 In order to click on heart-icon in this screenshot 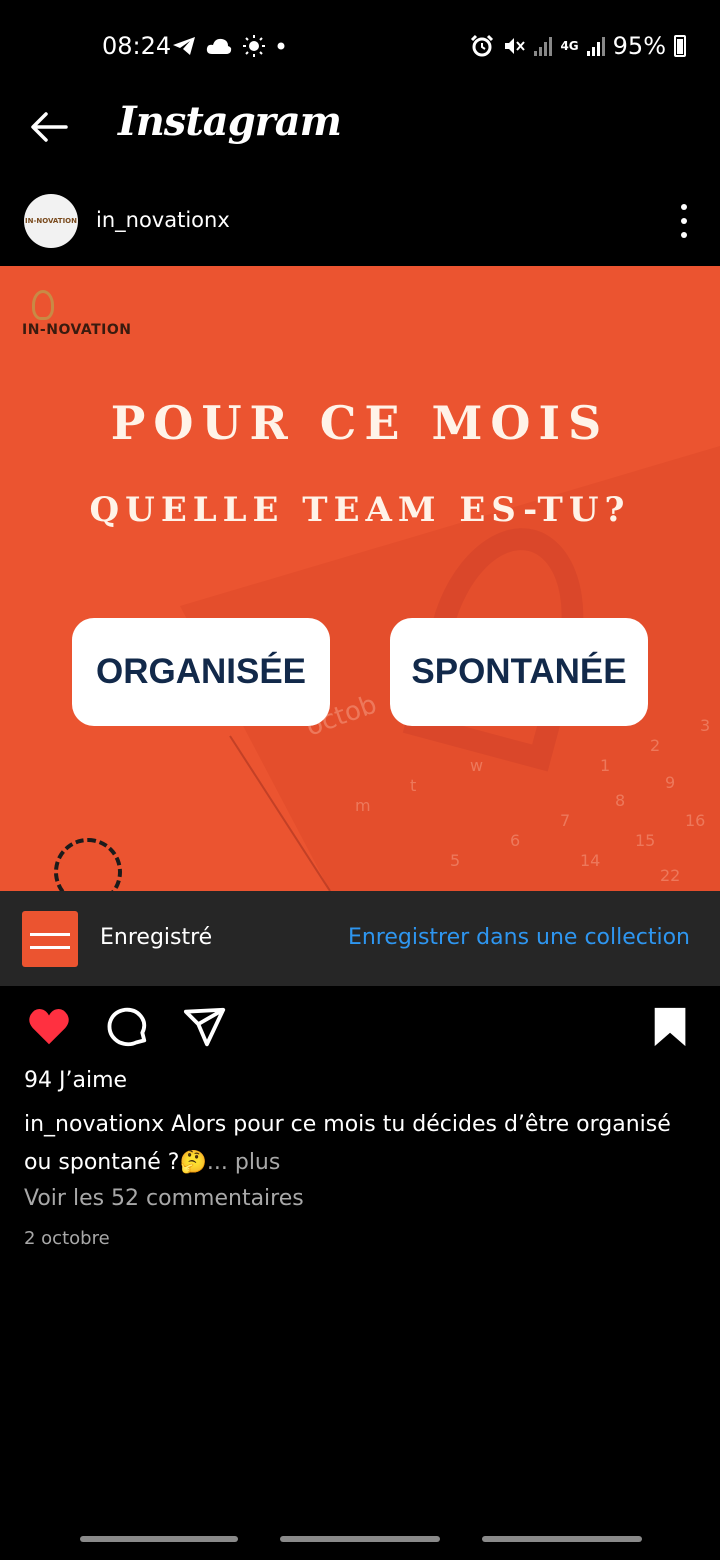, I will do `click(49, 1027)`.